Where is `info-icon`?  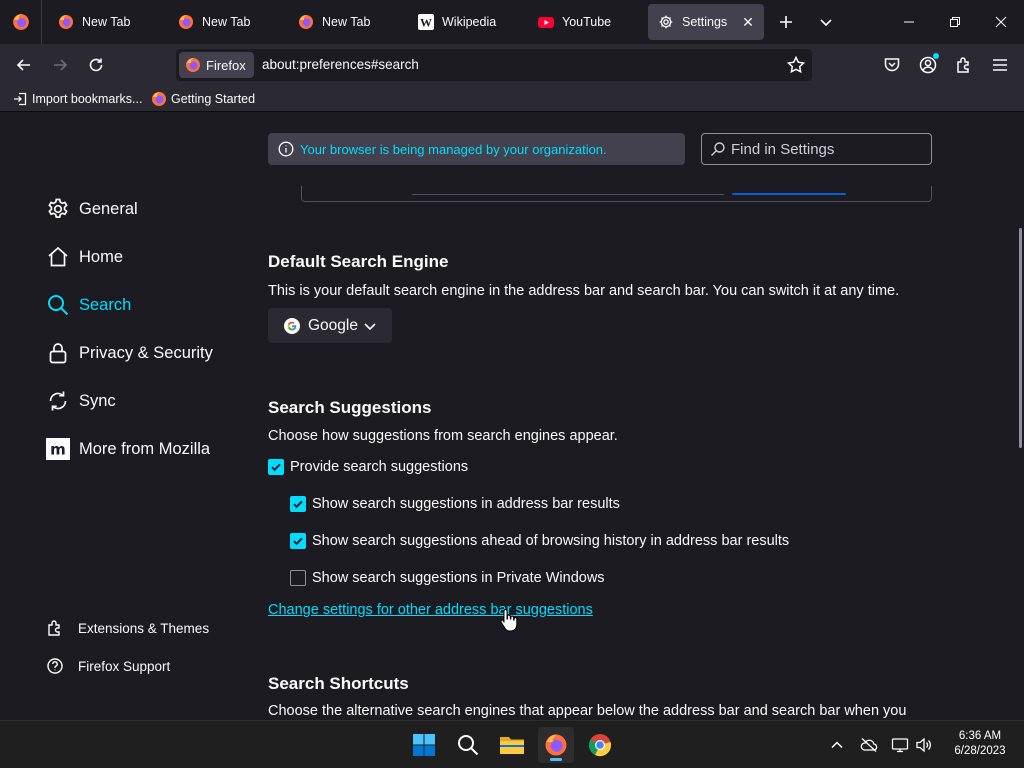 info-icon is located at coordinates (286, 149).